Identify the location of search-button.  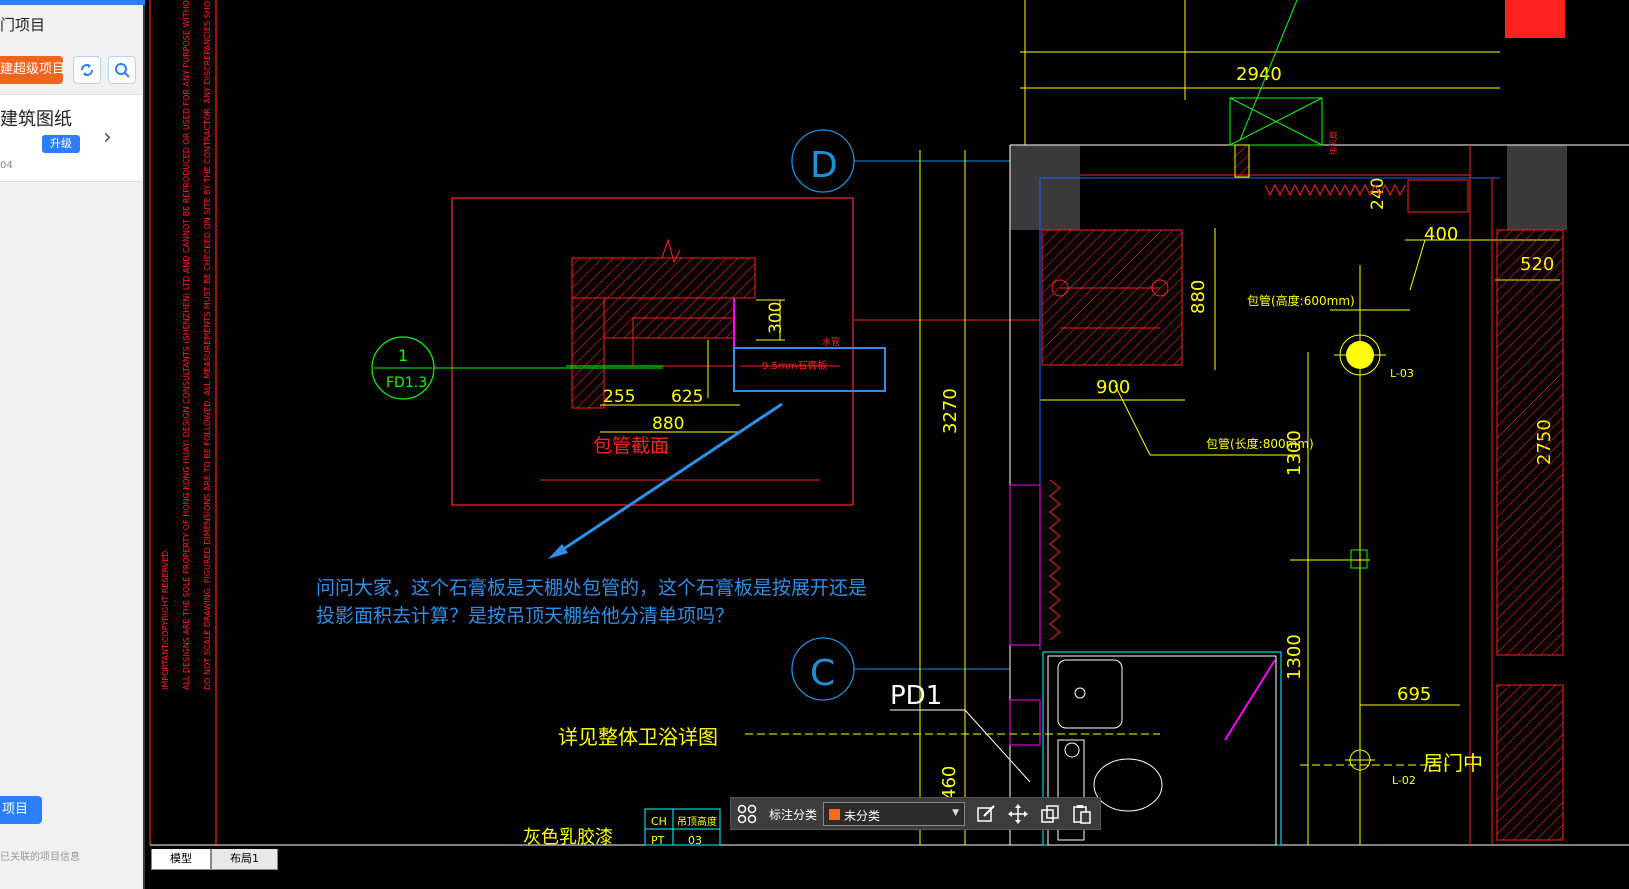
(122, 70).